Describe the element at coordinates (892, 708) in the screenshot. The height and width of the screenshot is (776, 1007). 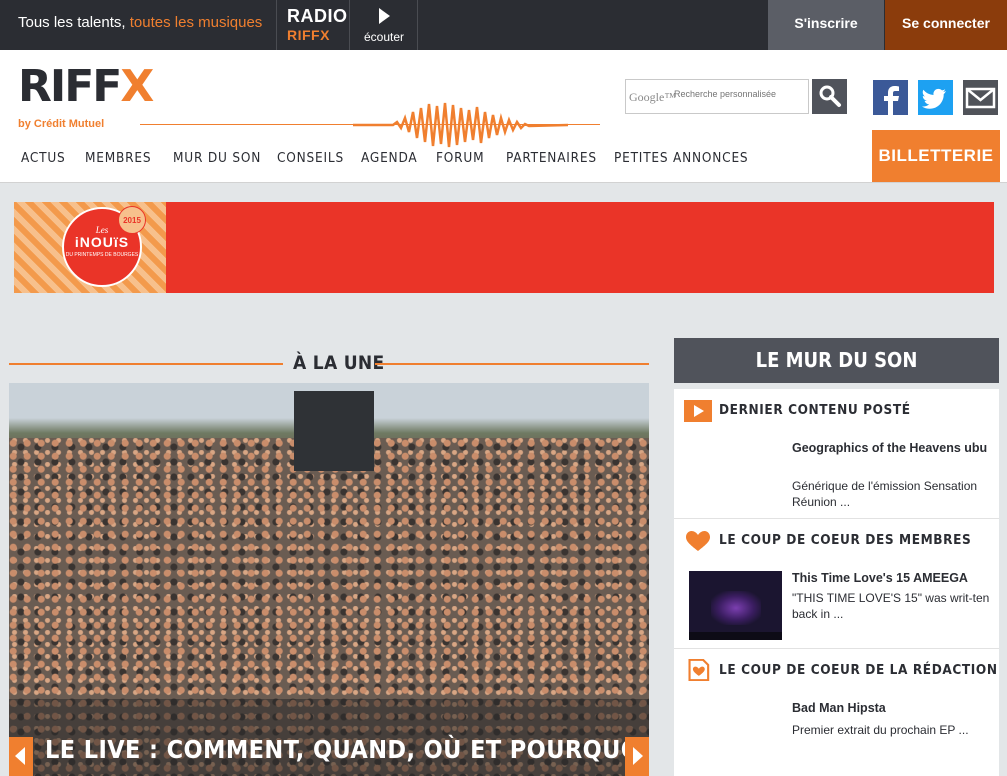
I see `item-title: Bad Man Hipsta` at that location.